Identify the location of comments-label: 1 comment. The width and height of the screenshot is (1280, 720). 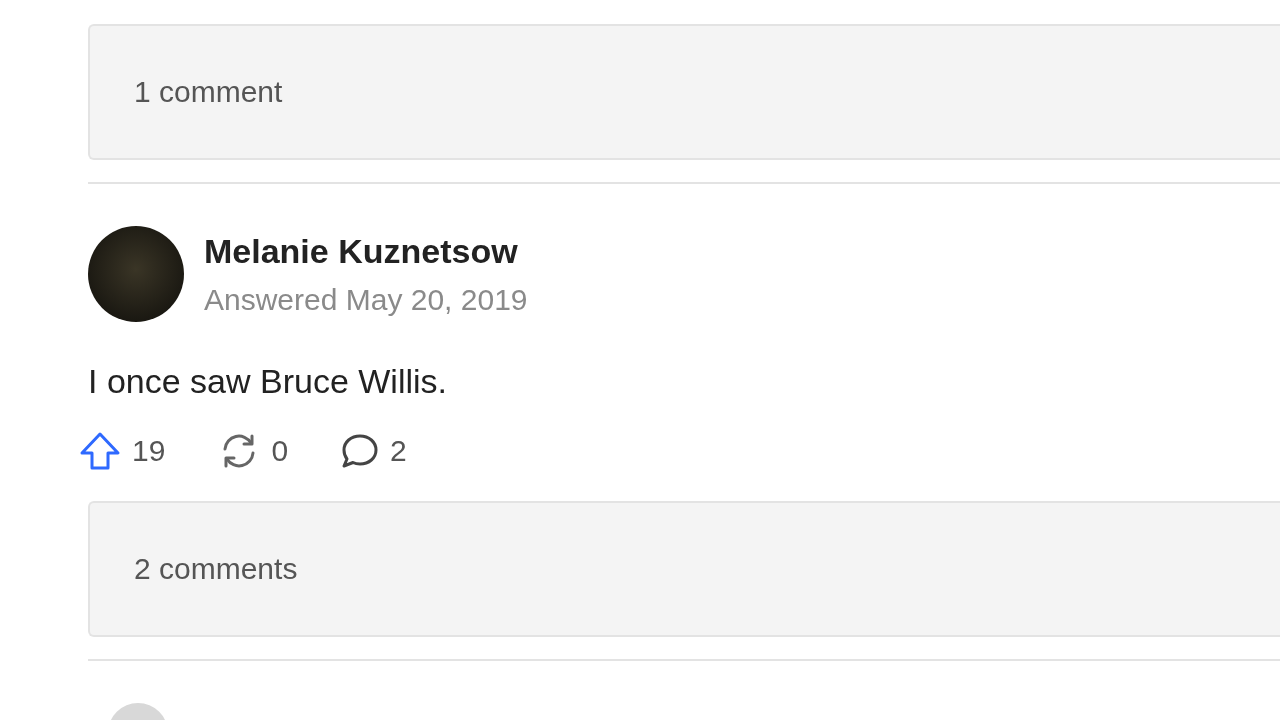
(208, 92).